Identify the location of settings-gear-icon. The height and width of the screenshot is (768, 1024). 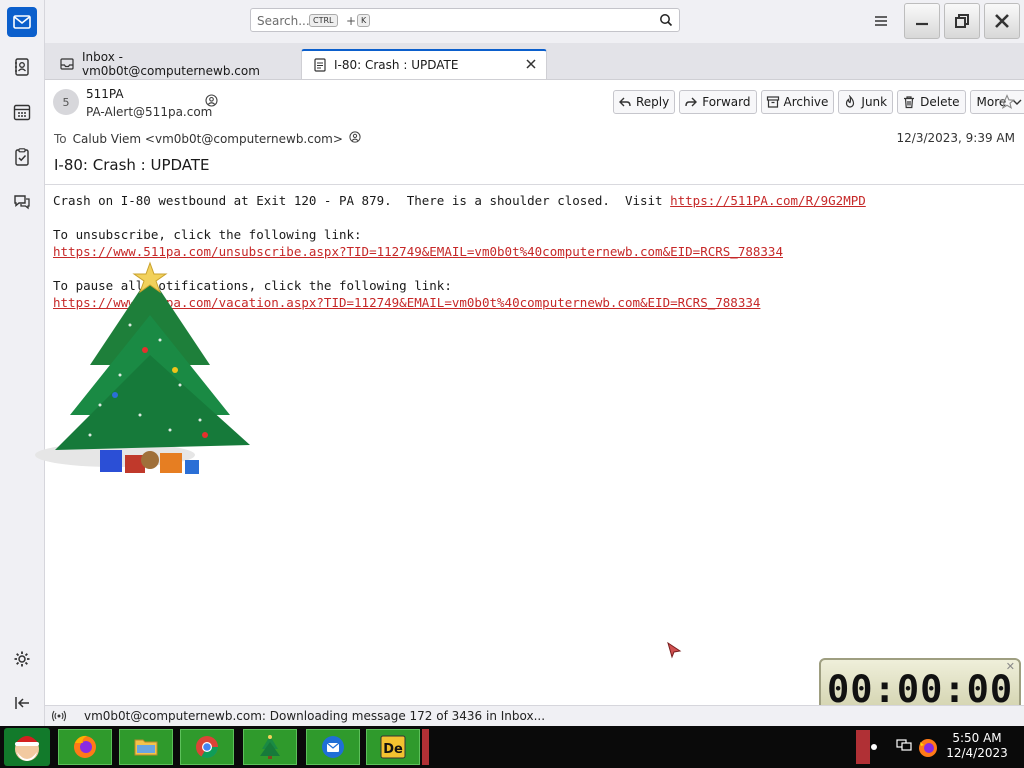
(22, 659).